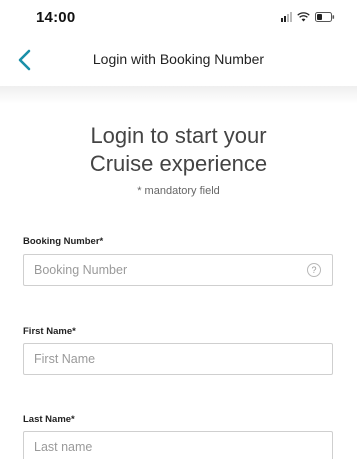 The height and width of the screenshot is (459, 357). Describe the element at coordinates (303, 17) in the screenshot. I see `wifi-icon` at that location.